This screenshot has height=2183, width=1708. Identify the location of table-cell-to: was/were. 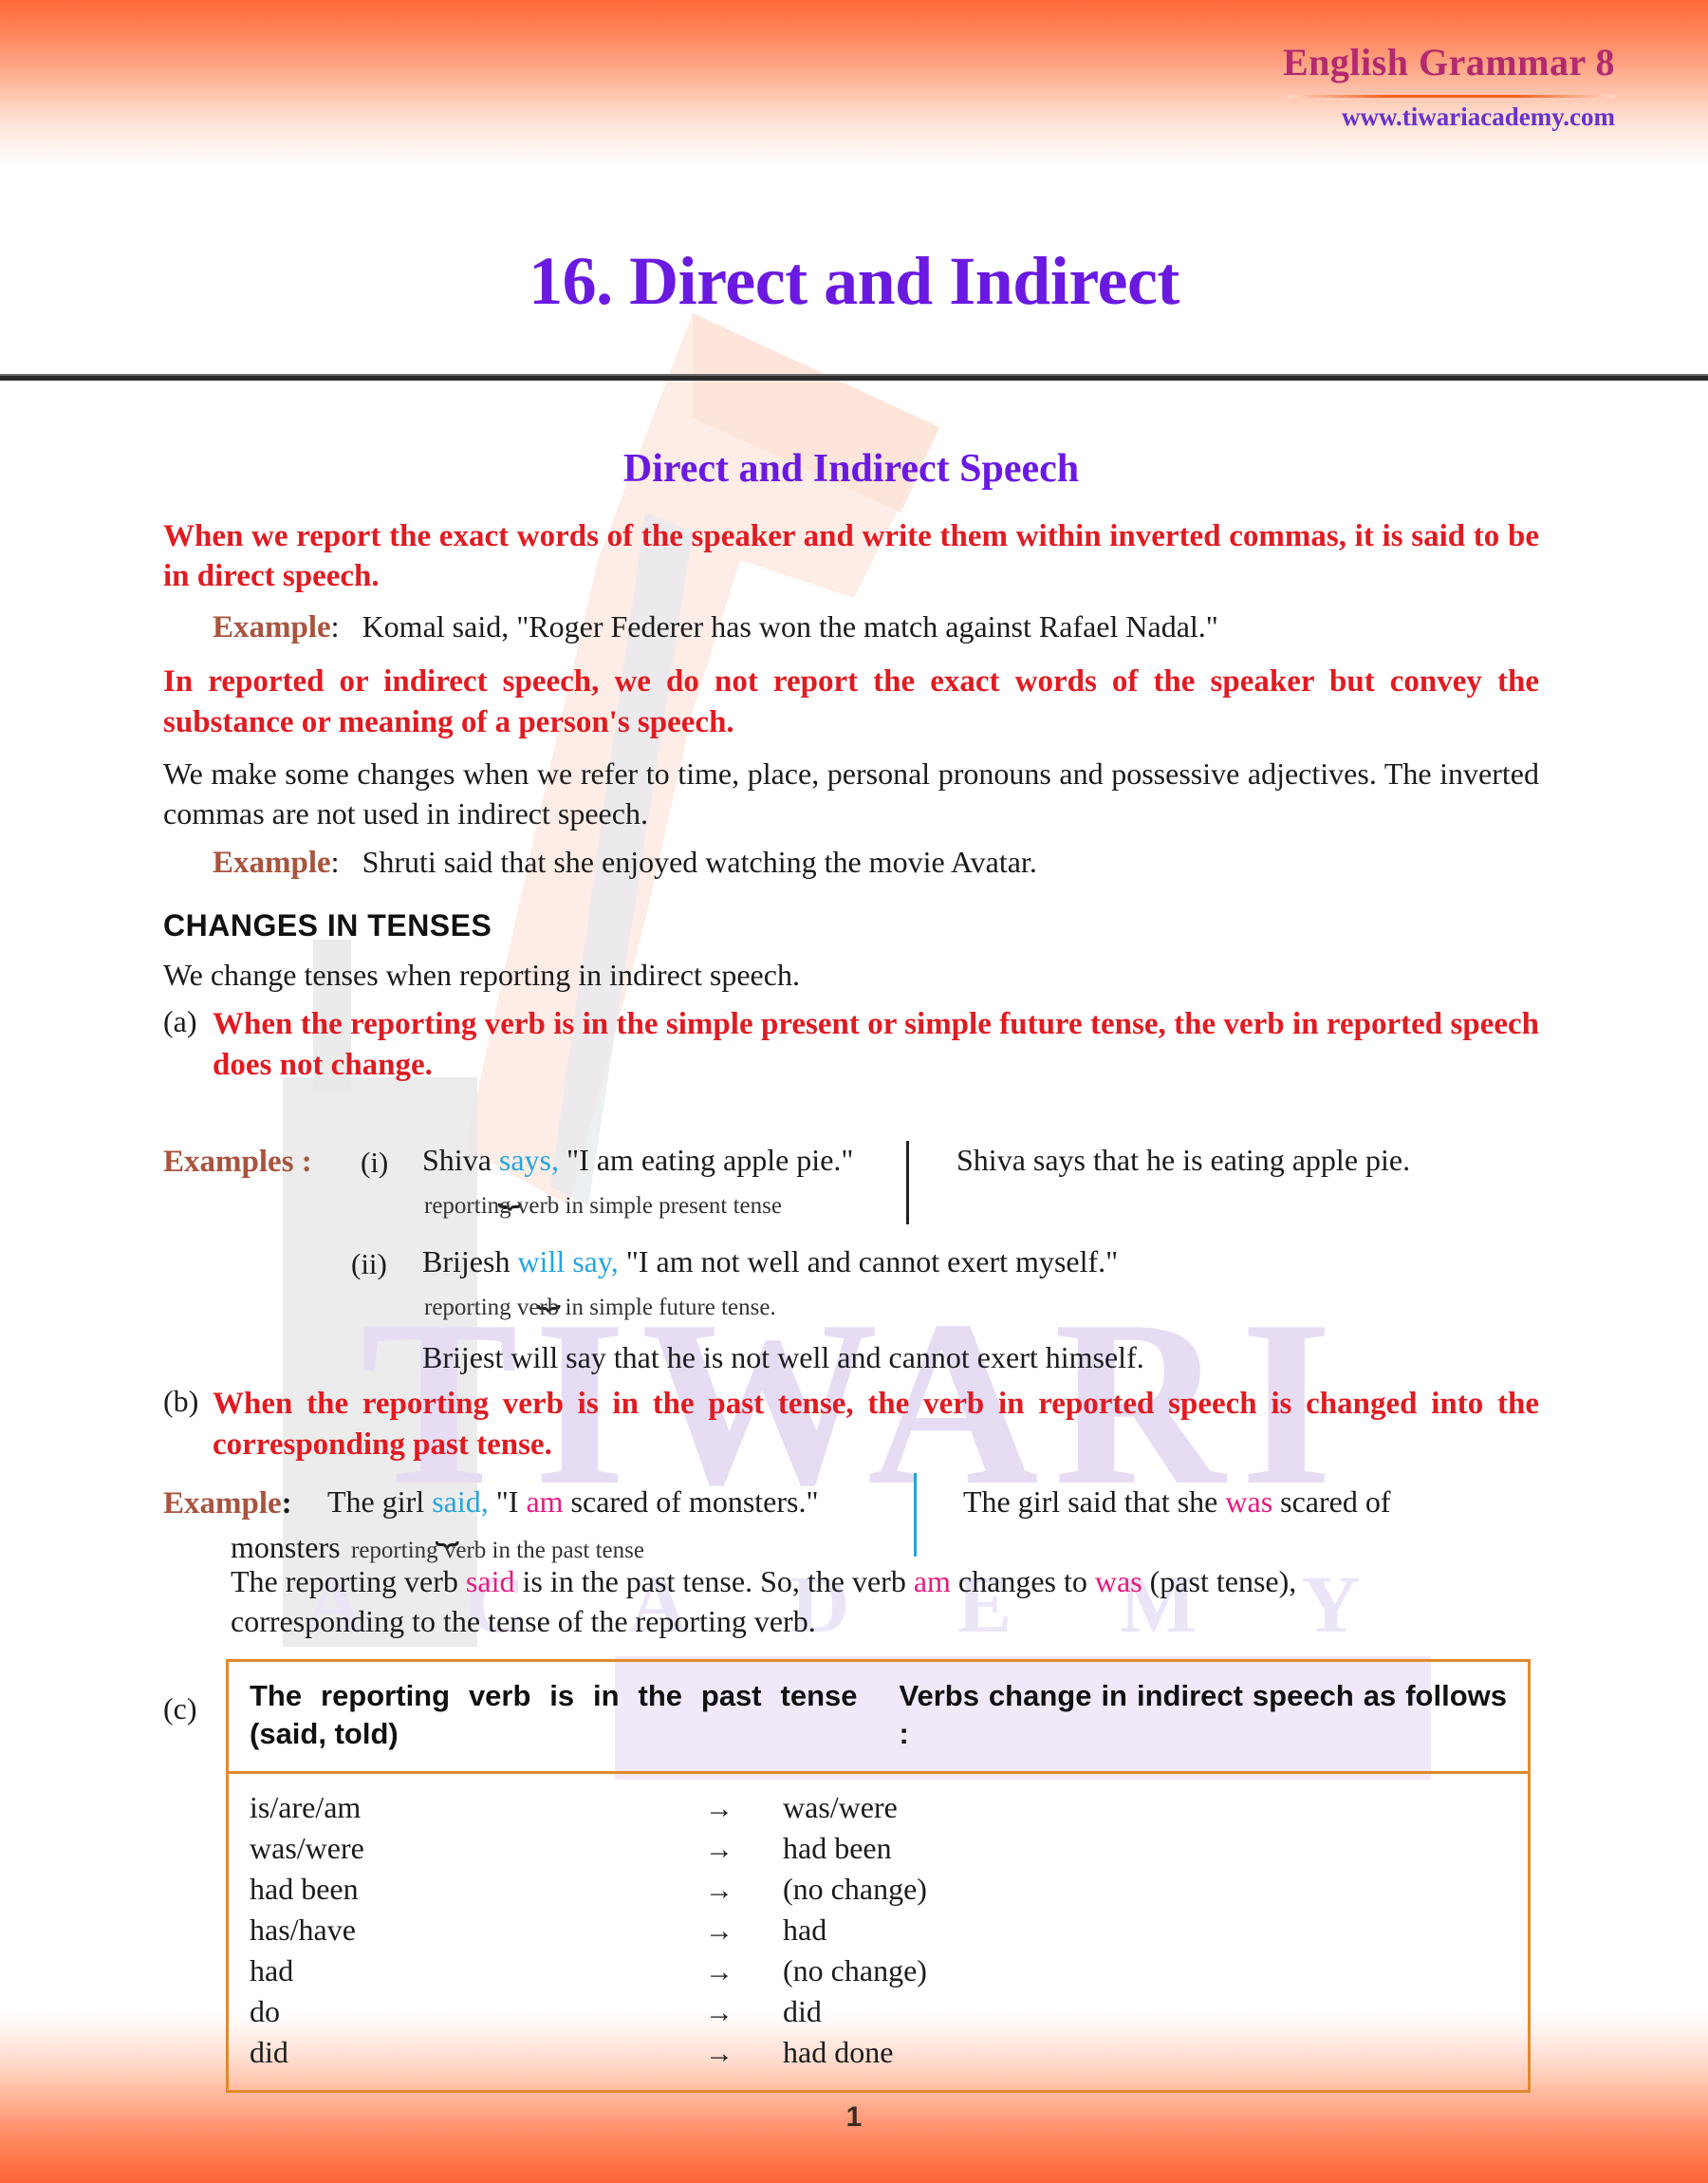
(840, 1808).